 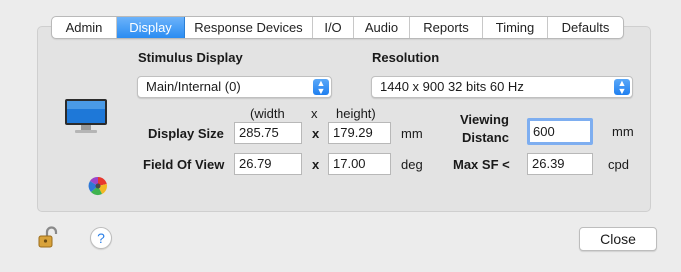 I want to click on viewing-distance-field: 600, so click(x=560, y=131).